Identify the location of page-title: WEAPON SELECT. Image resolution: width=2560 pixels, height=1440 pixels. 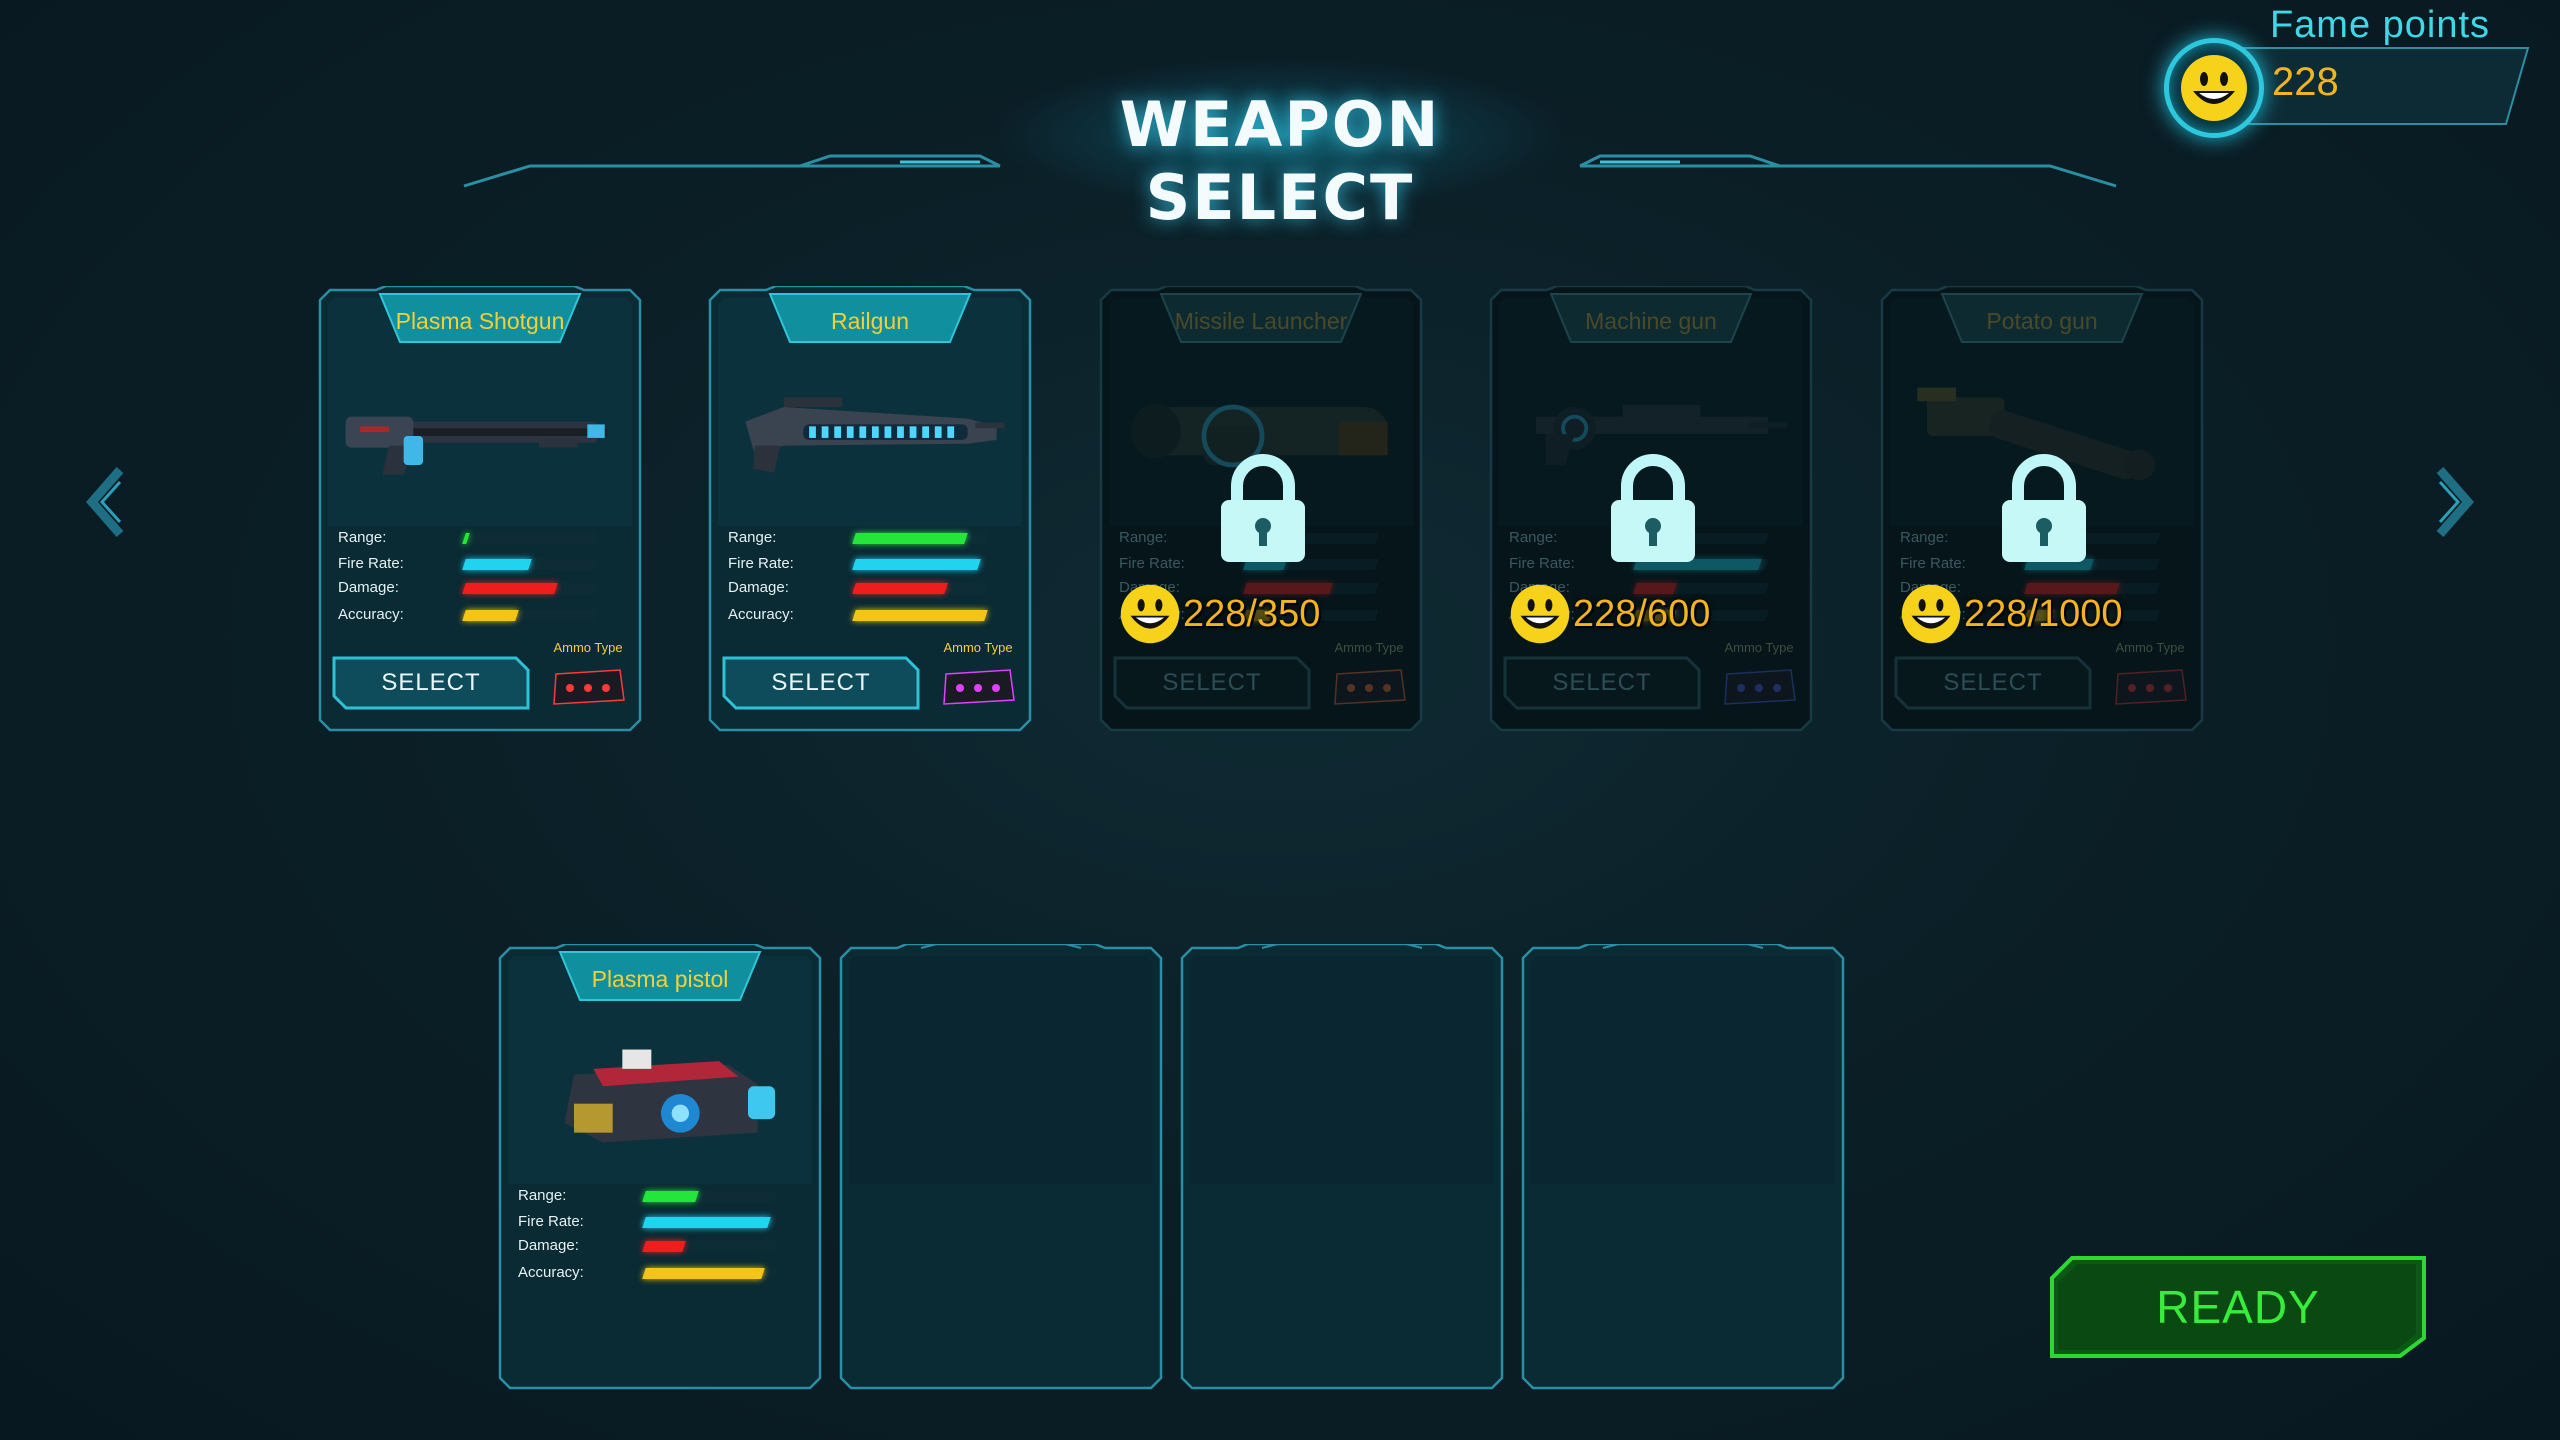
(1280, 161).